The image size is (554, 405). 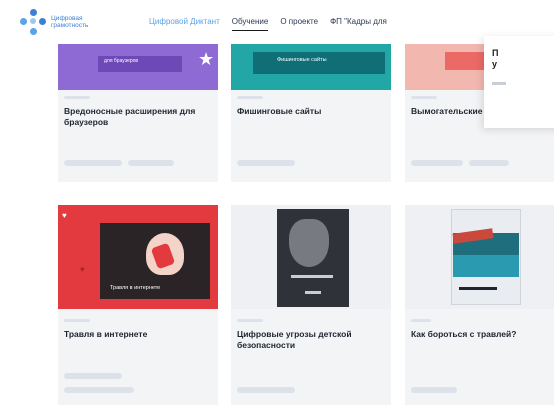 What do you see at coordinates (33, 22) in the screenshot?
I see `logo-icon` at bounding box center [33, 22].